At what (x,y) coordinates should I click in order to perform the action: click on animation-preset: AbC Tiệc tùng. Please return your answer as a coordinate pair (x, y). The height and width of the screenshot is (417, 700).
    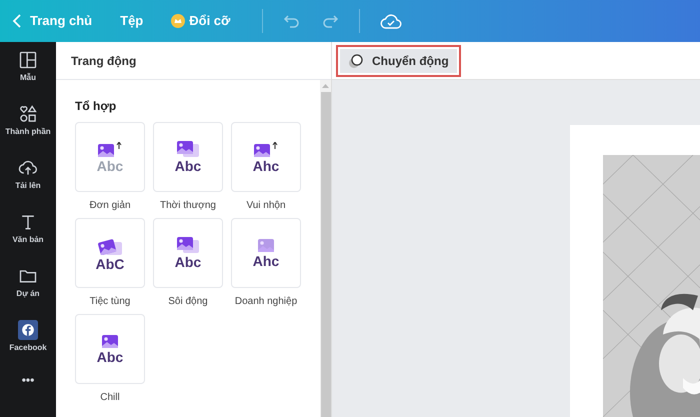
    Looking at the image, I should click on (110, 263).